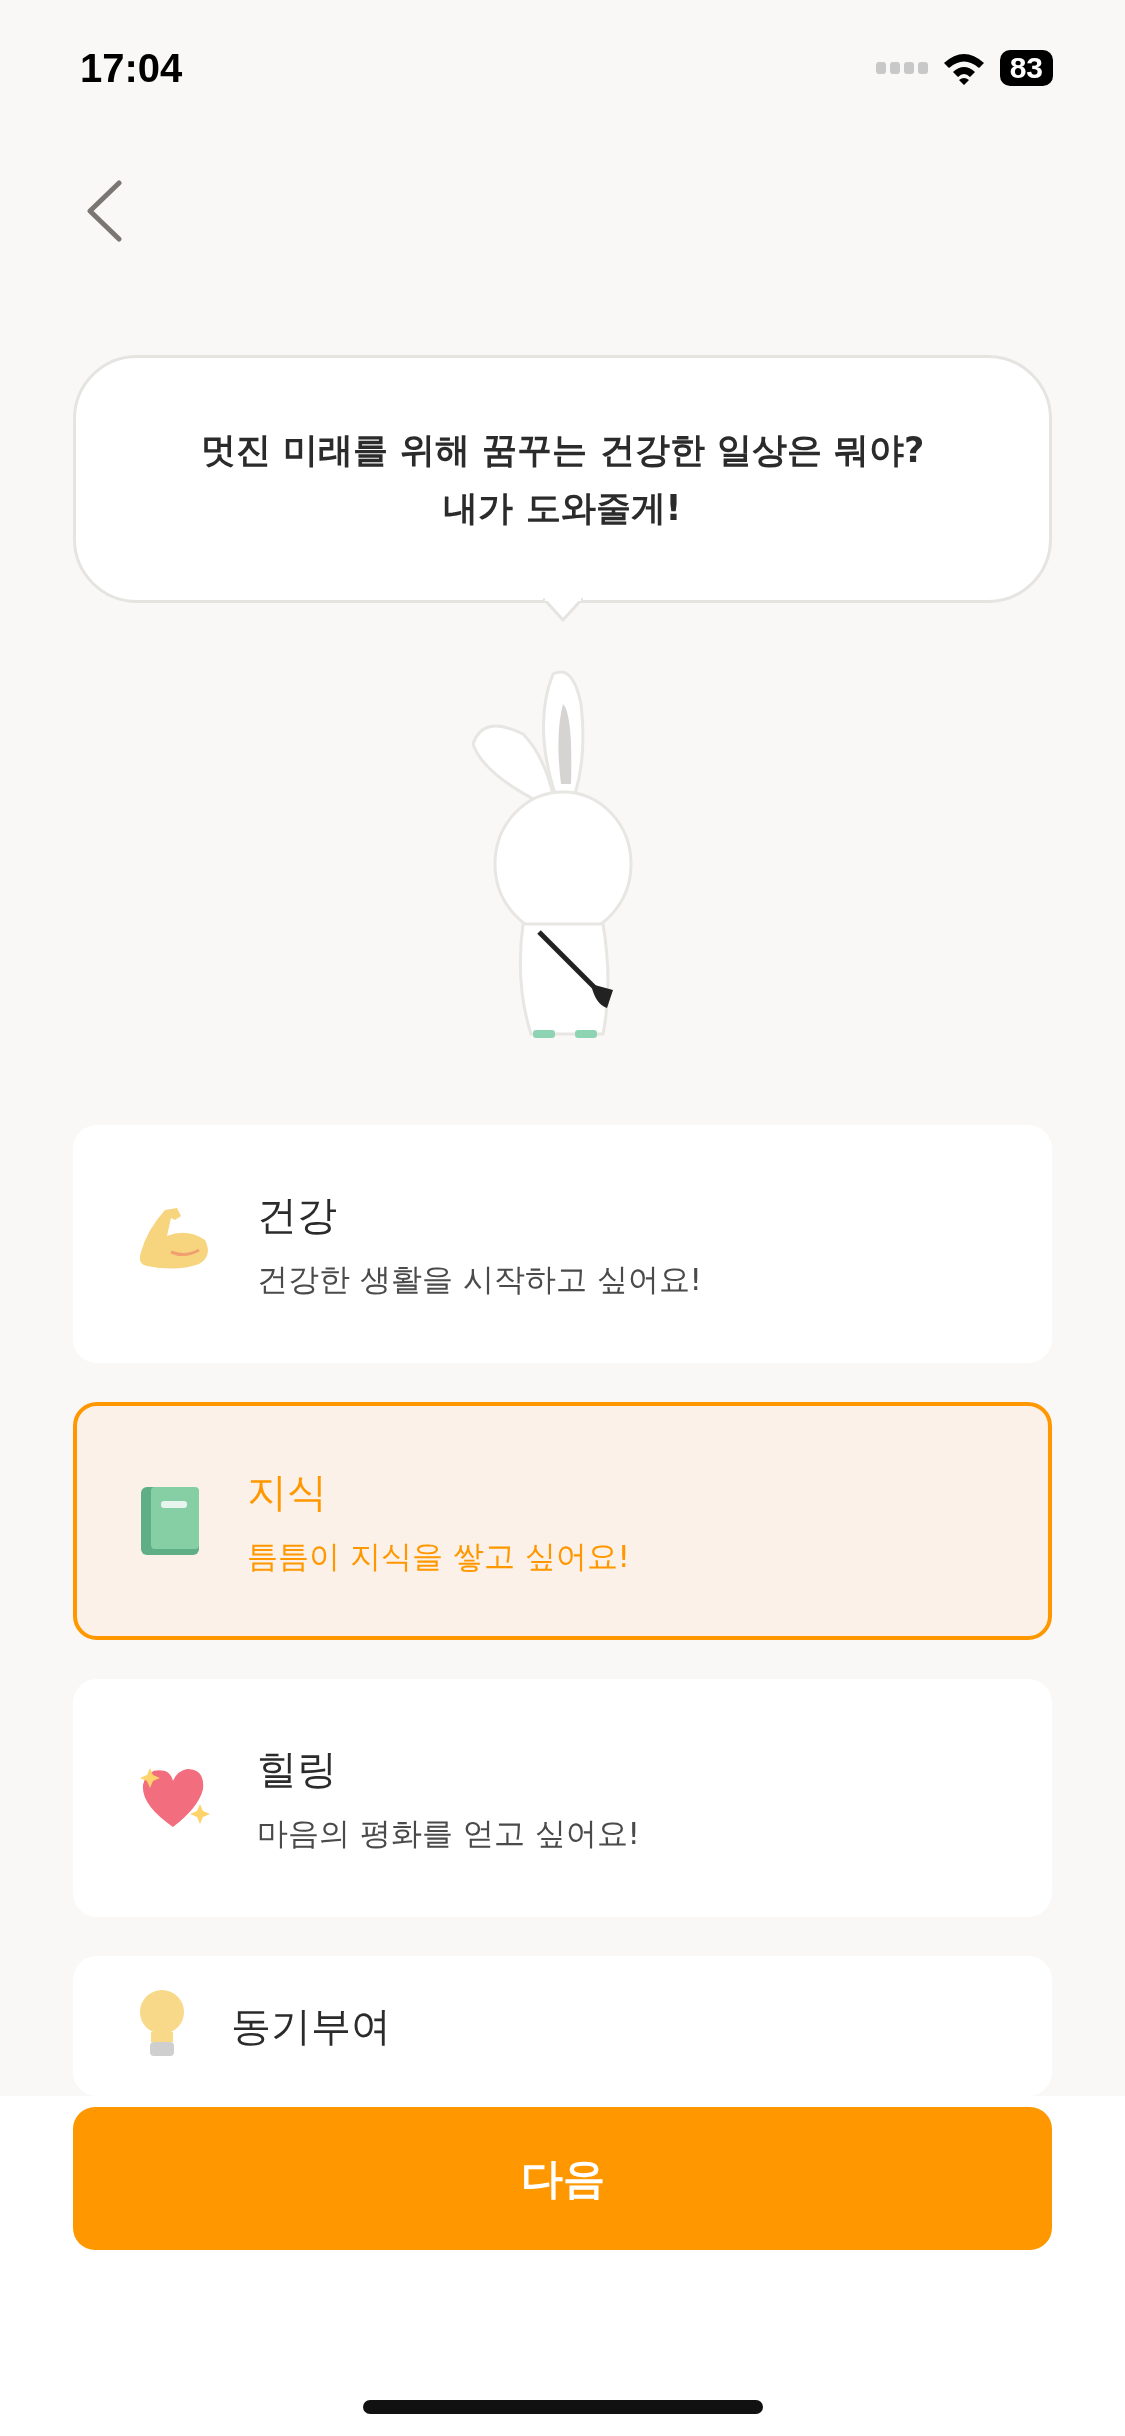 The image size is (1125, 2436). I want to click on option-title: 지식, so click(287, 1492).